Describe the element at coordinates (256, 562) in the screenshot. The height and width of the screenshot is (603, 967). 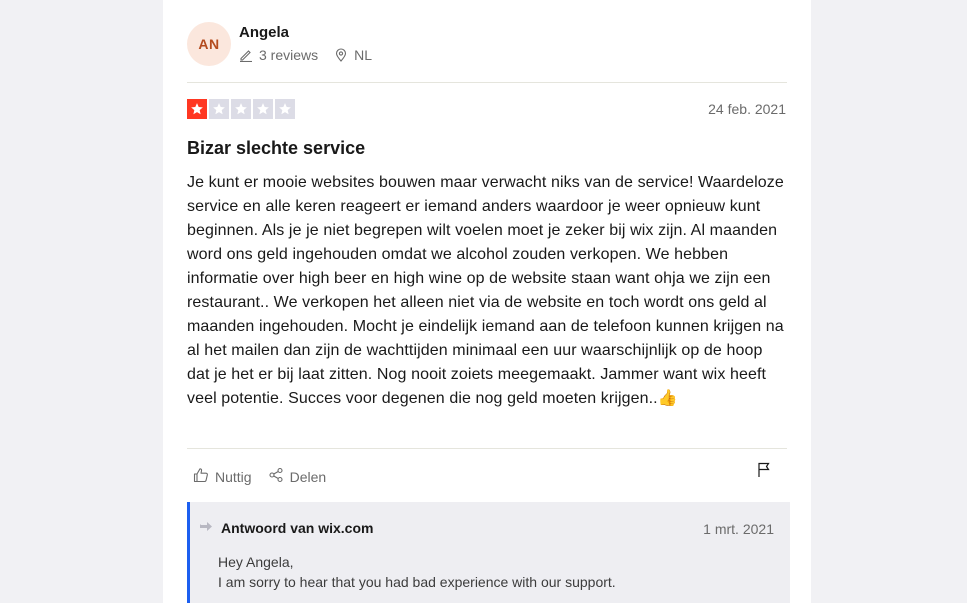
I see `reply-line: Hey Angela,` at that location.